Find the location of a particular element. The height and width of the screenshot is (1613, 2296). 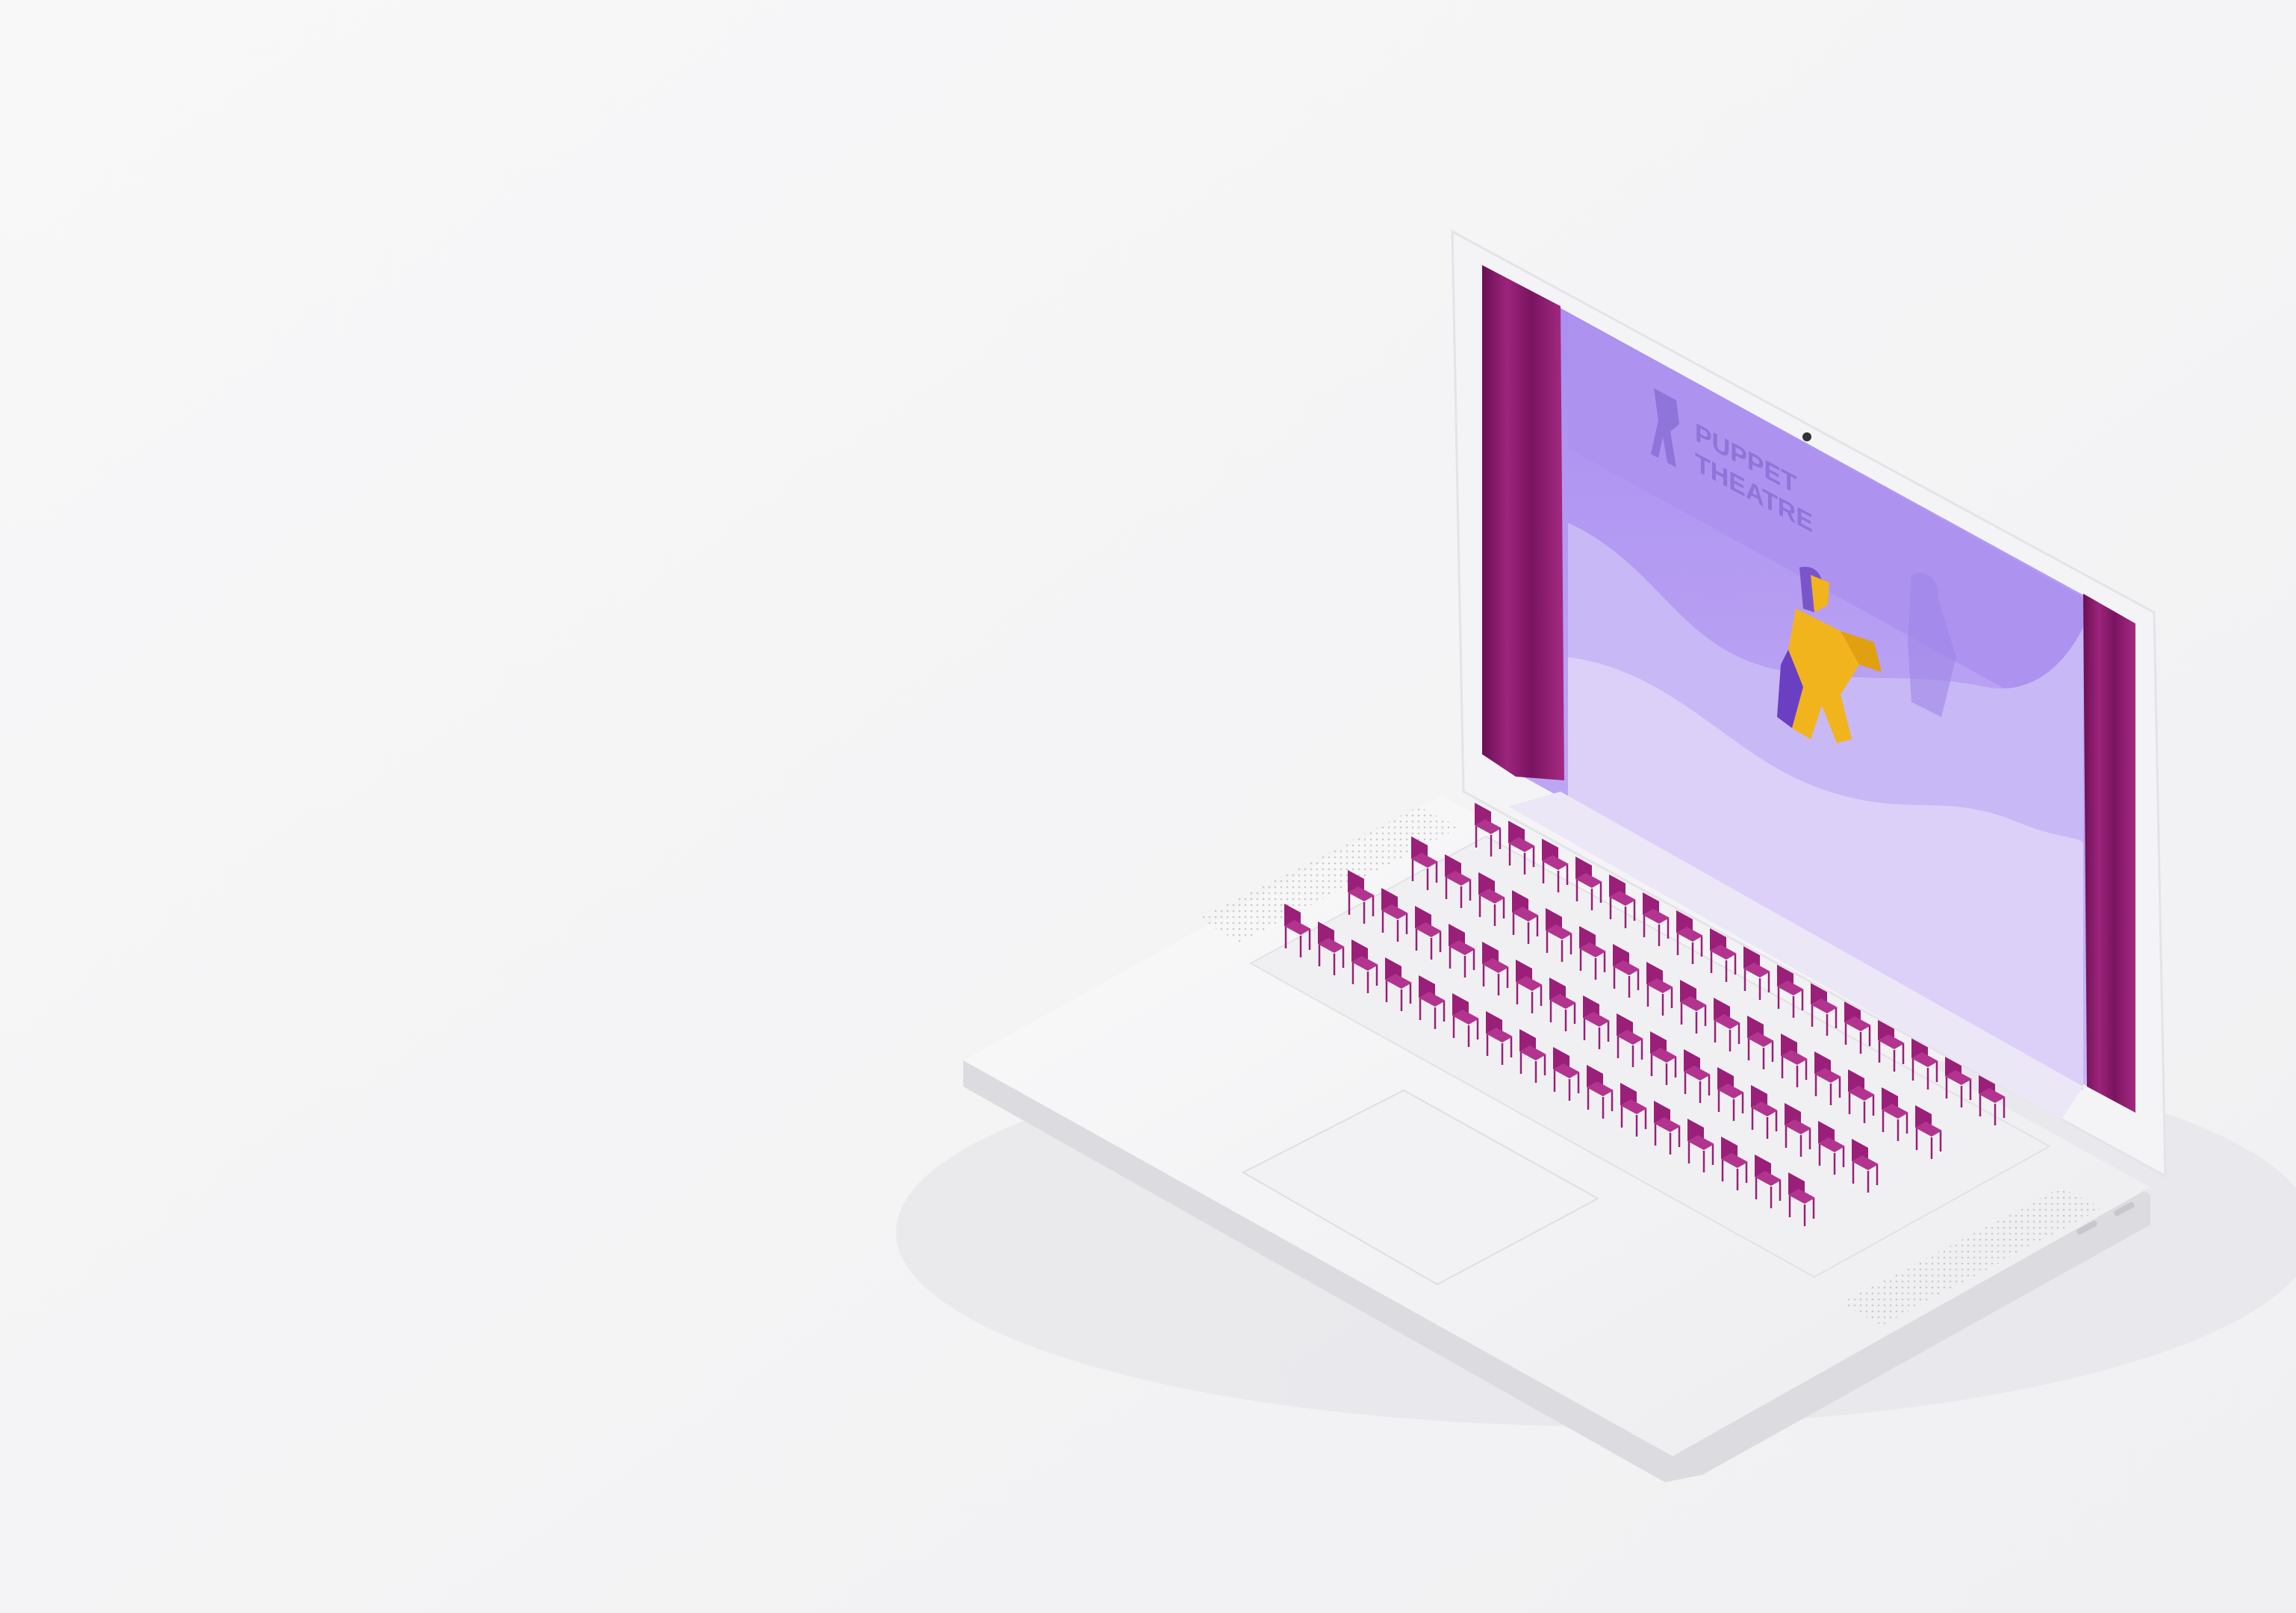

webcam-icon is located at coordinates (1806, 436).